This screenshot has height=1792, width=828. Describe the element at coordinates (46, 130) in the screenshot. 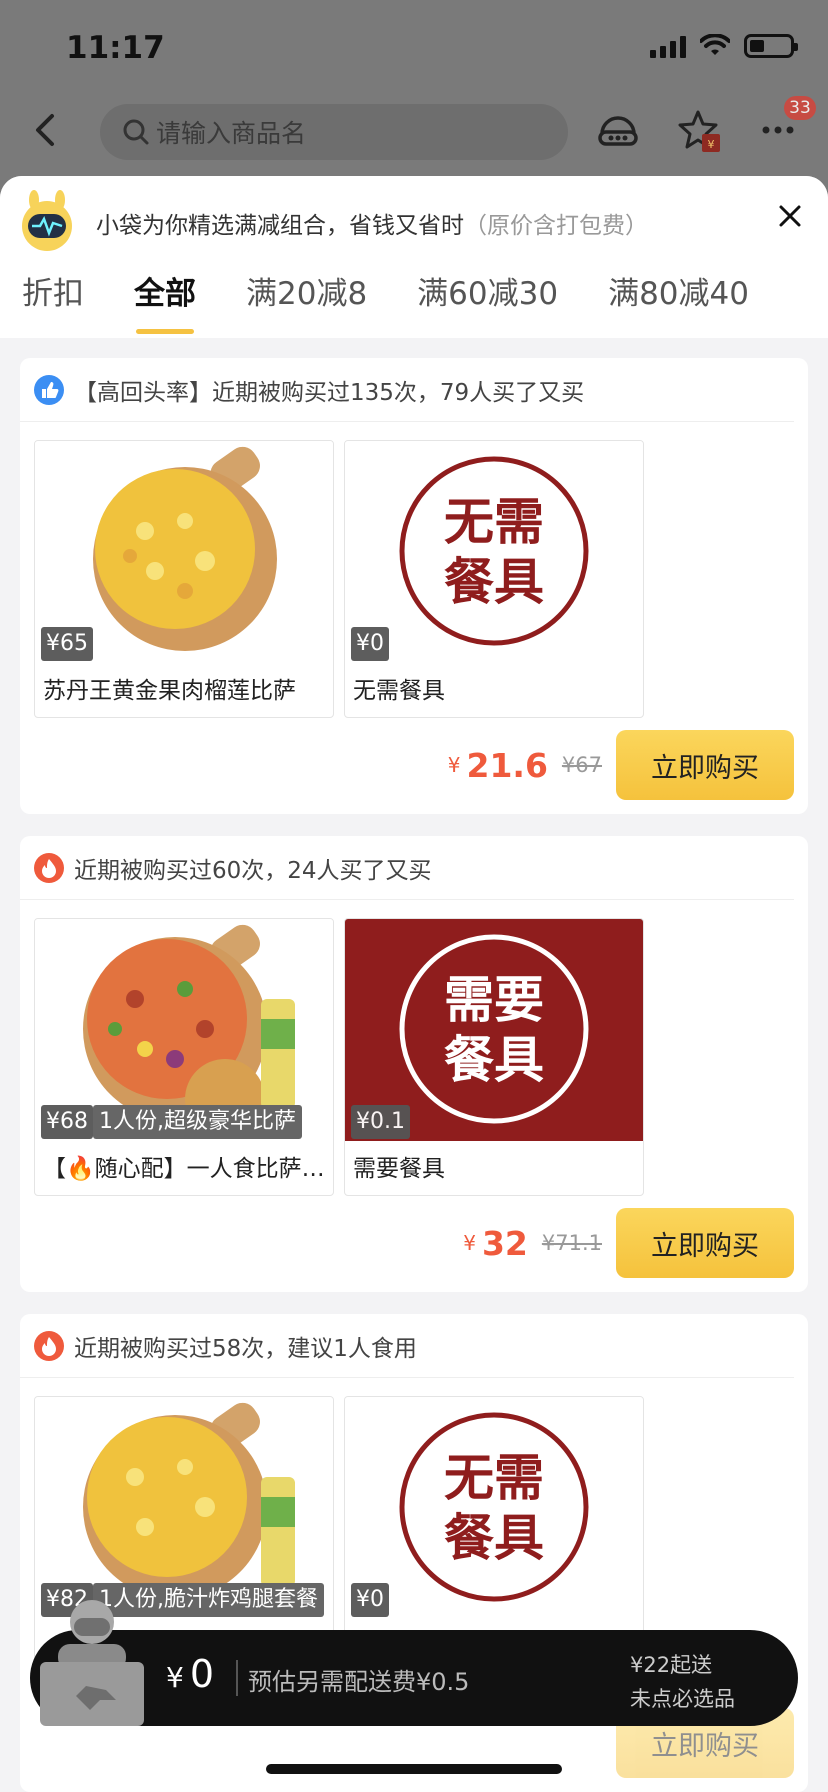

I see `back-icon` at that location.